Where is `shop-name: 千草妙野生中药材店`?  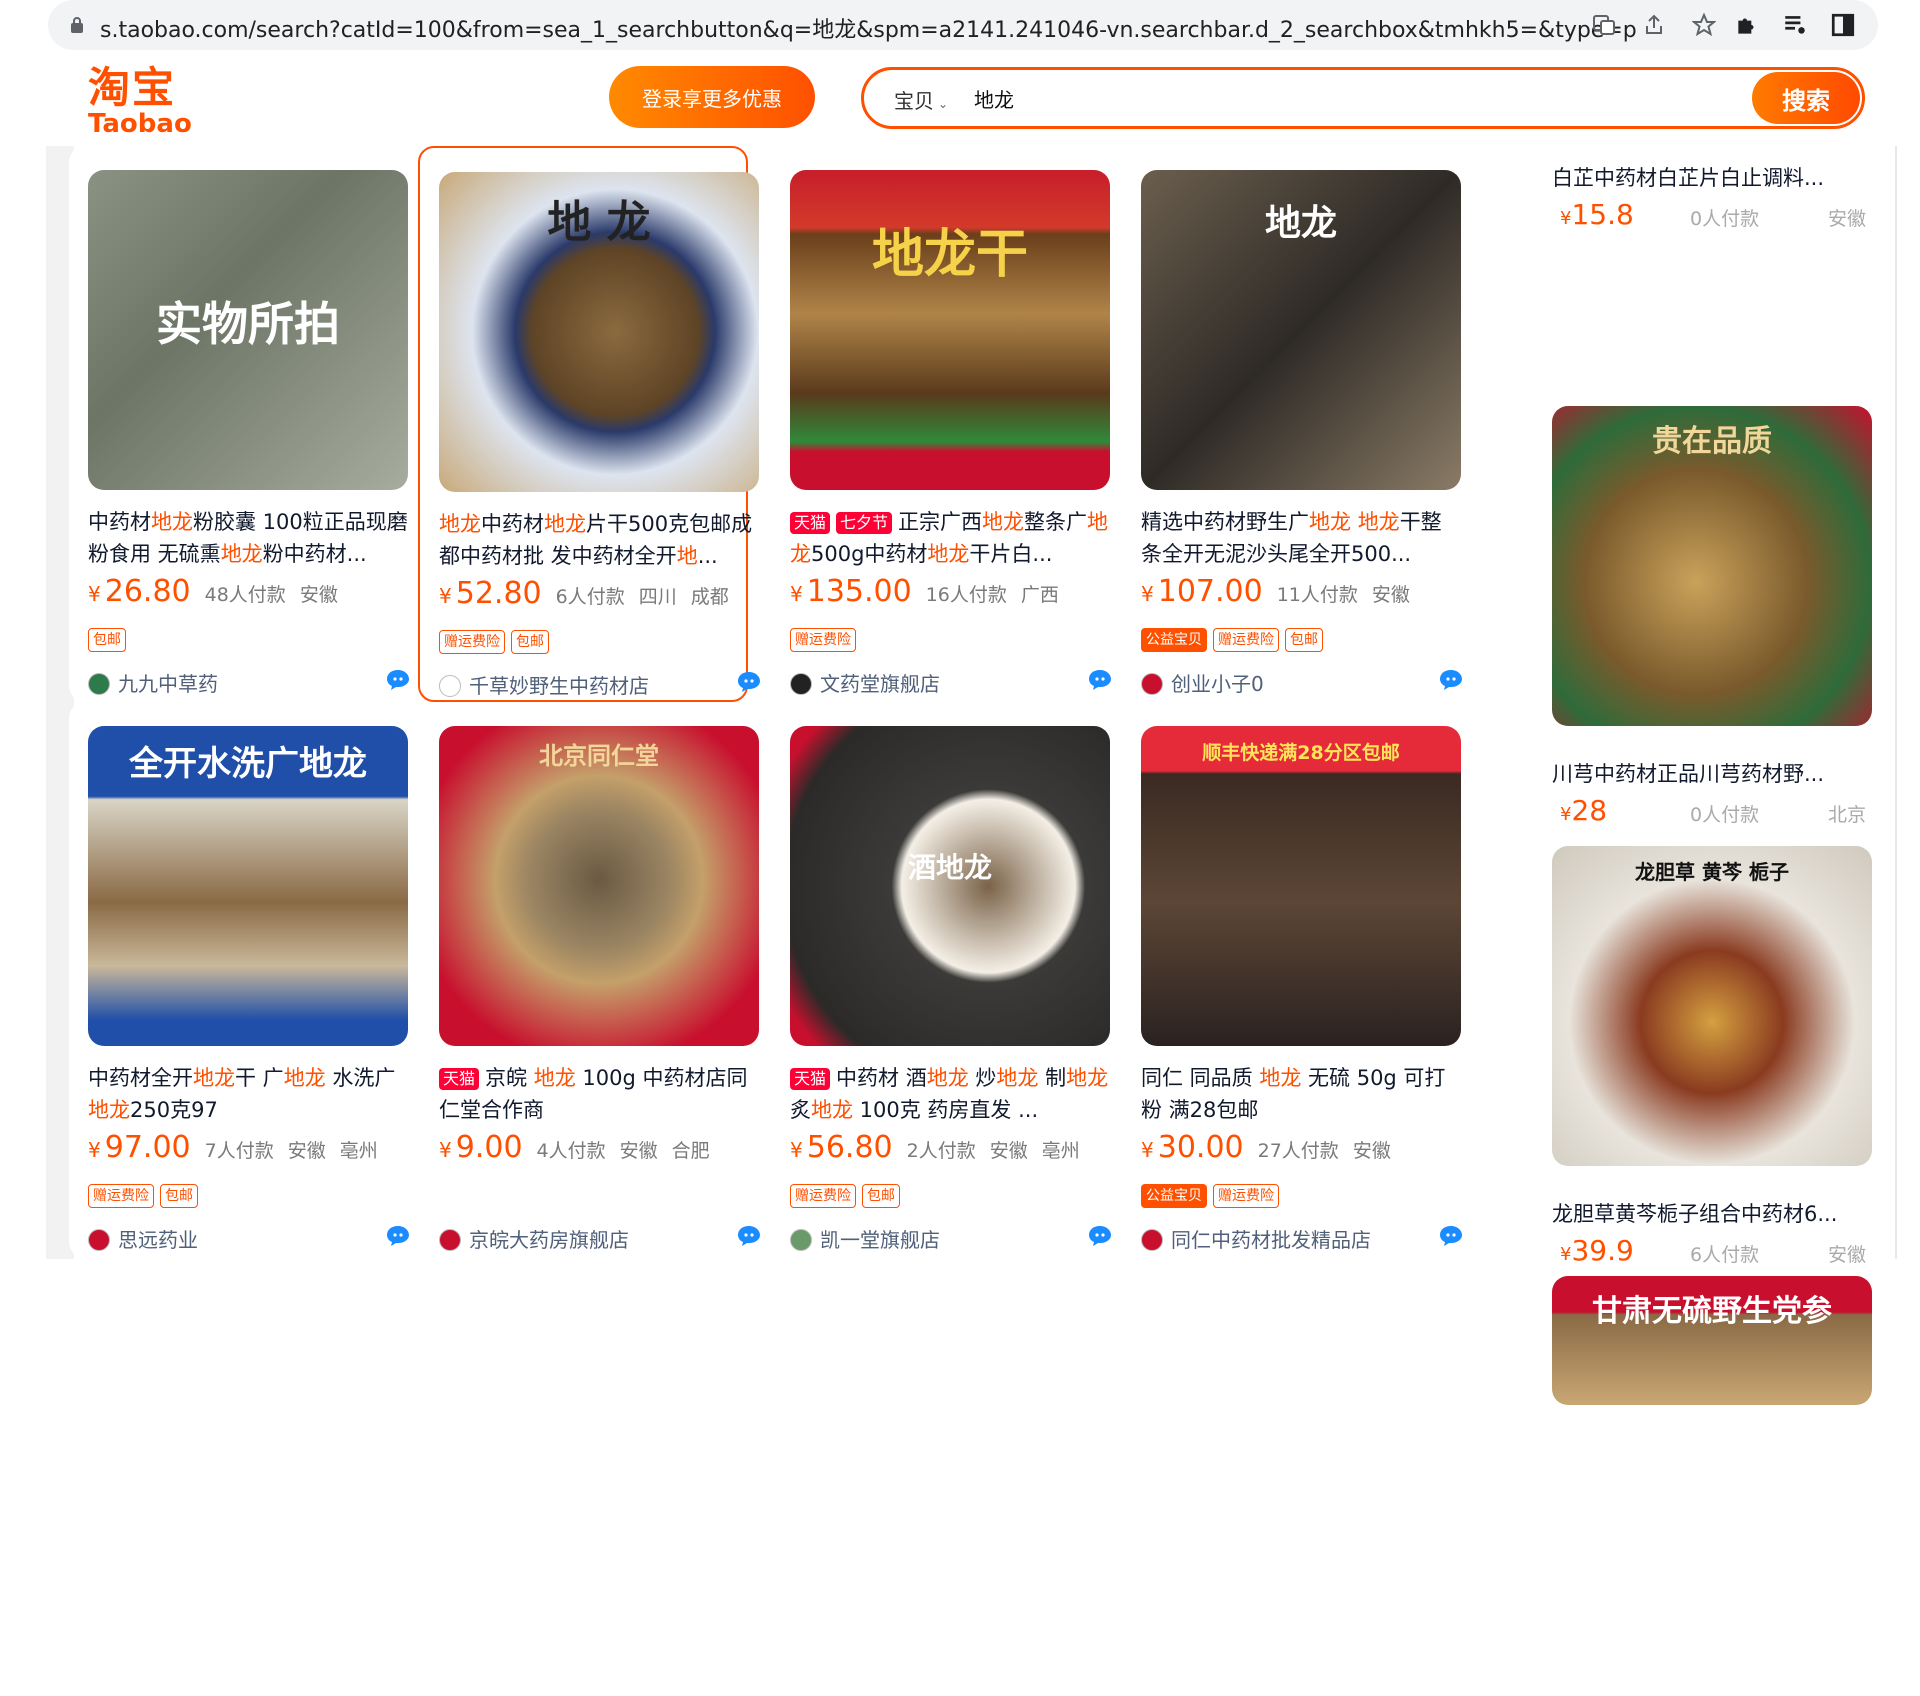 shop-name: 千草妙野生中药材店 is located at coordinates (559, 686).